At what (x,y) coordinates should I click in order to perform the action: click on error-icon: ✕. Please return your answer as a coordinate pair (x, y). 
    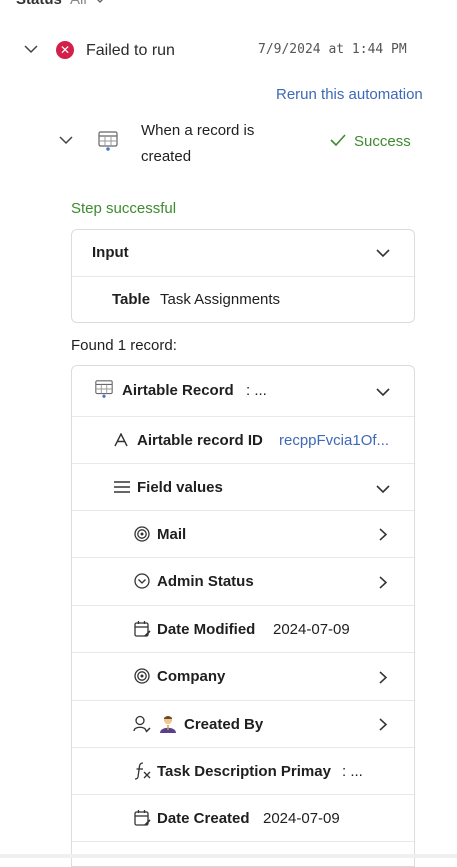
    Looking at the image, I should click on (65, 50).